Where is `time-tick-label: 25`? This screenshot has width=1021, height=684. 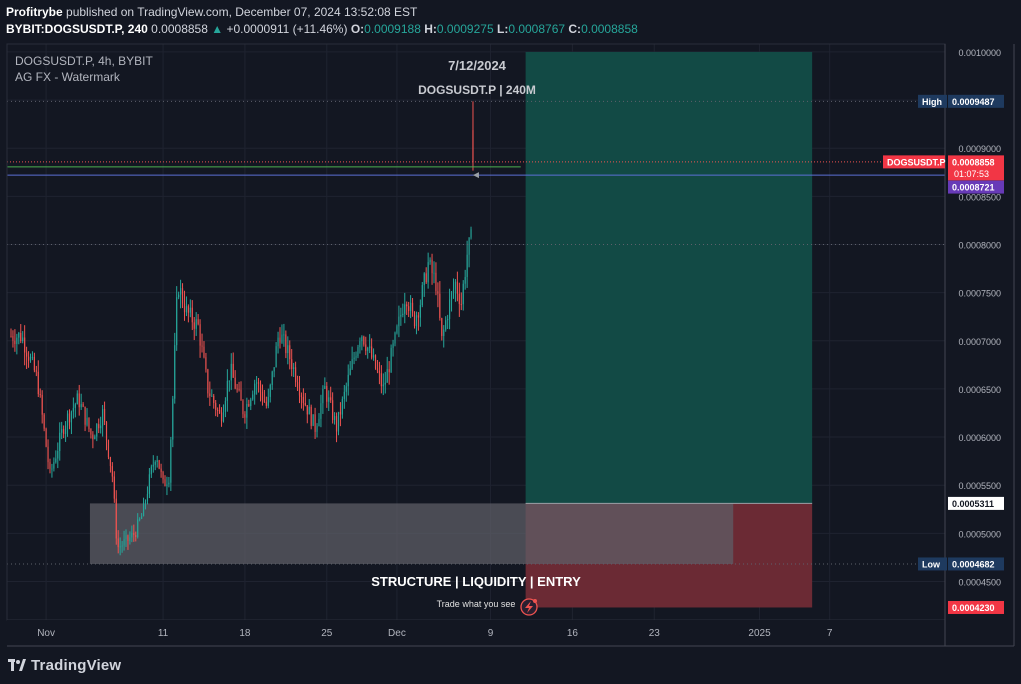 time-tick-label: 25 is located at coordinates (327, 633).